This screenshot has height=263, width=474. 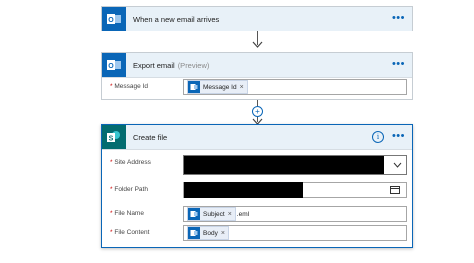 I want to click on body-token-label: Body, so click(x=210, y=233).